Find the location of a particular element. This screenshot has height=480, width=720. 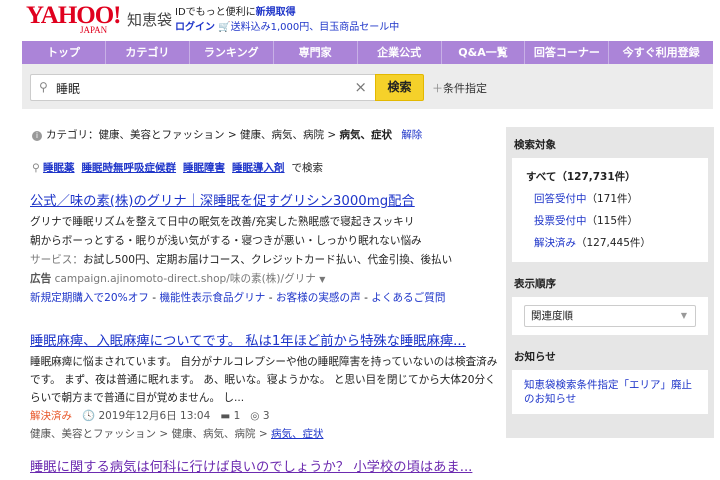

filter-count: （115件） is located at coordinates (612, 221).